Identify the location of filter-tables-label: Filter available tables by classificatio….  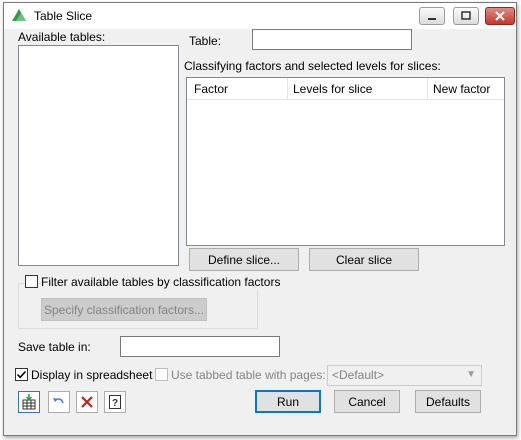
(162, 282).